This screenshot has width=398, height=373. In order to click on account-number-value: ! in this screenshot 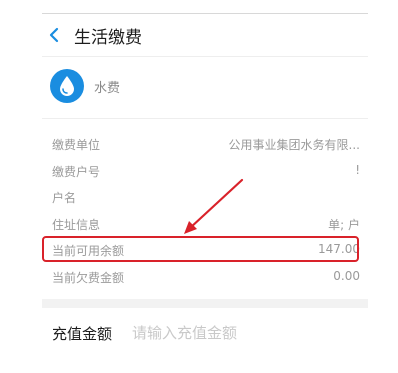, I will do `click(357, 169)`.